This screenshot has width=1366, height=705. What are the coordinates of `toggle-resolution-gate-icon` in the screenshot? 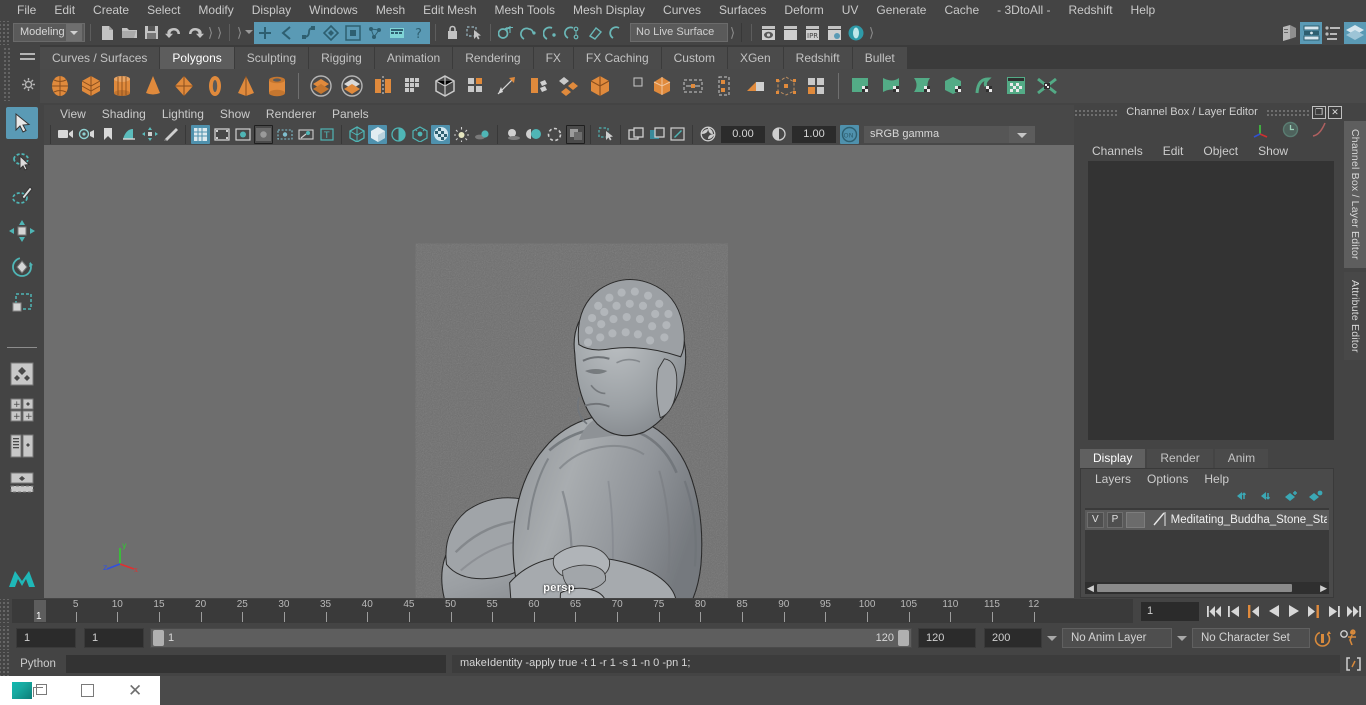 It's located at (242, 134).